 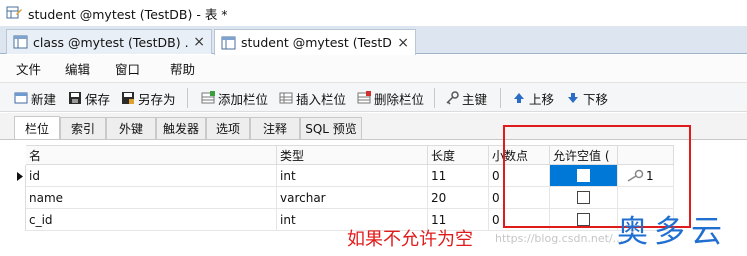 What do you see at coordinates (410, 239) in the screenshot?
I see `annotation-text: 如果不允许为空` at bounding box center [410, 239].